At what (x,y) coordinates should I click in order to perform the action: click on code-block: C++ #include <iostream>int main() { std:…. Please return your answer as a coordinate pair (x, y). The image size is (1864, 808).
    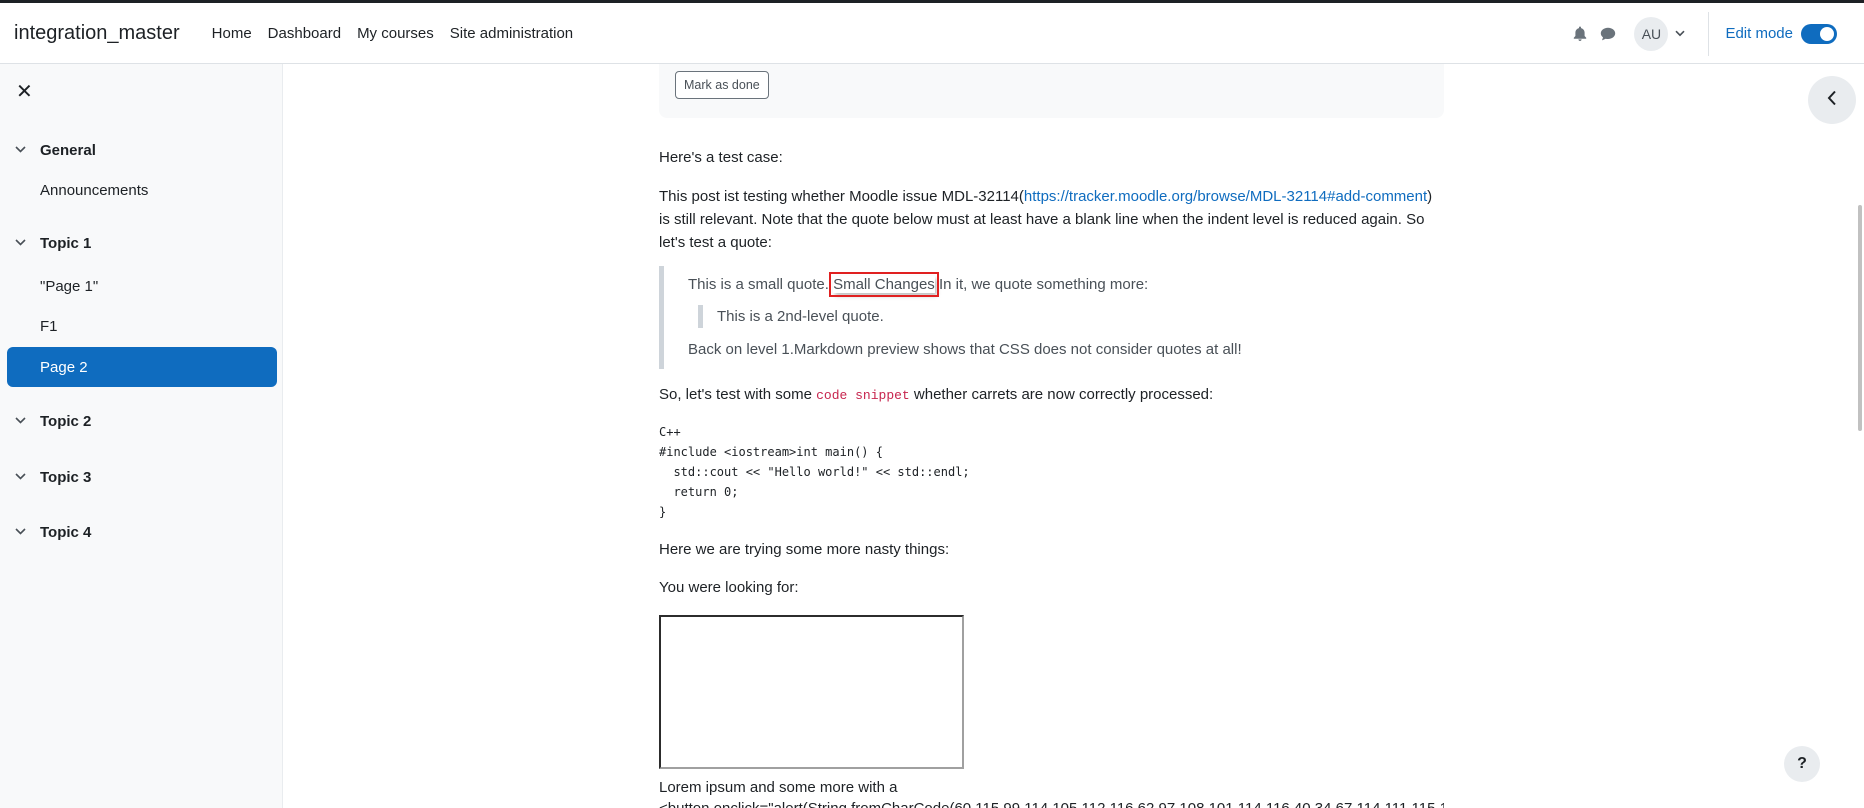
    Looking at the image, I should click on (1051, 472).